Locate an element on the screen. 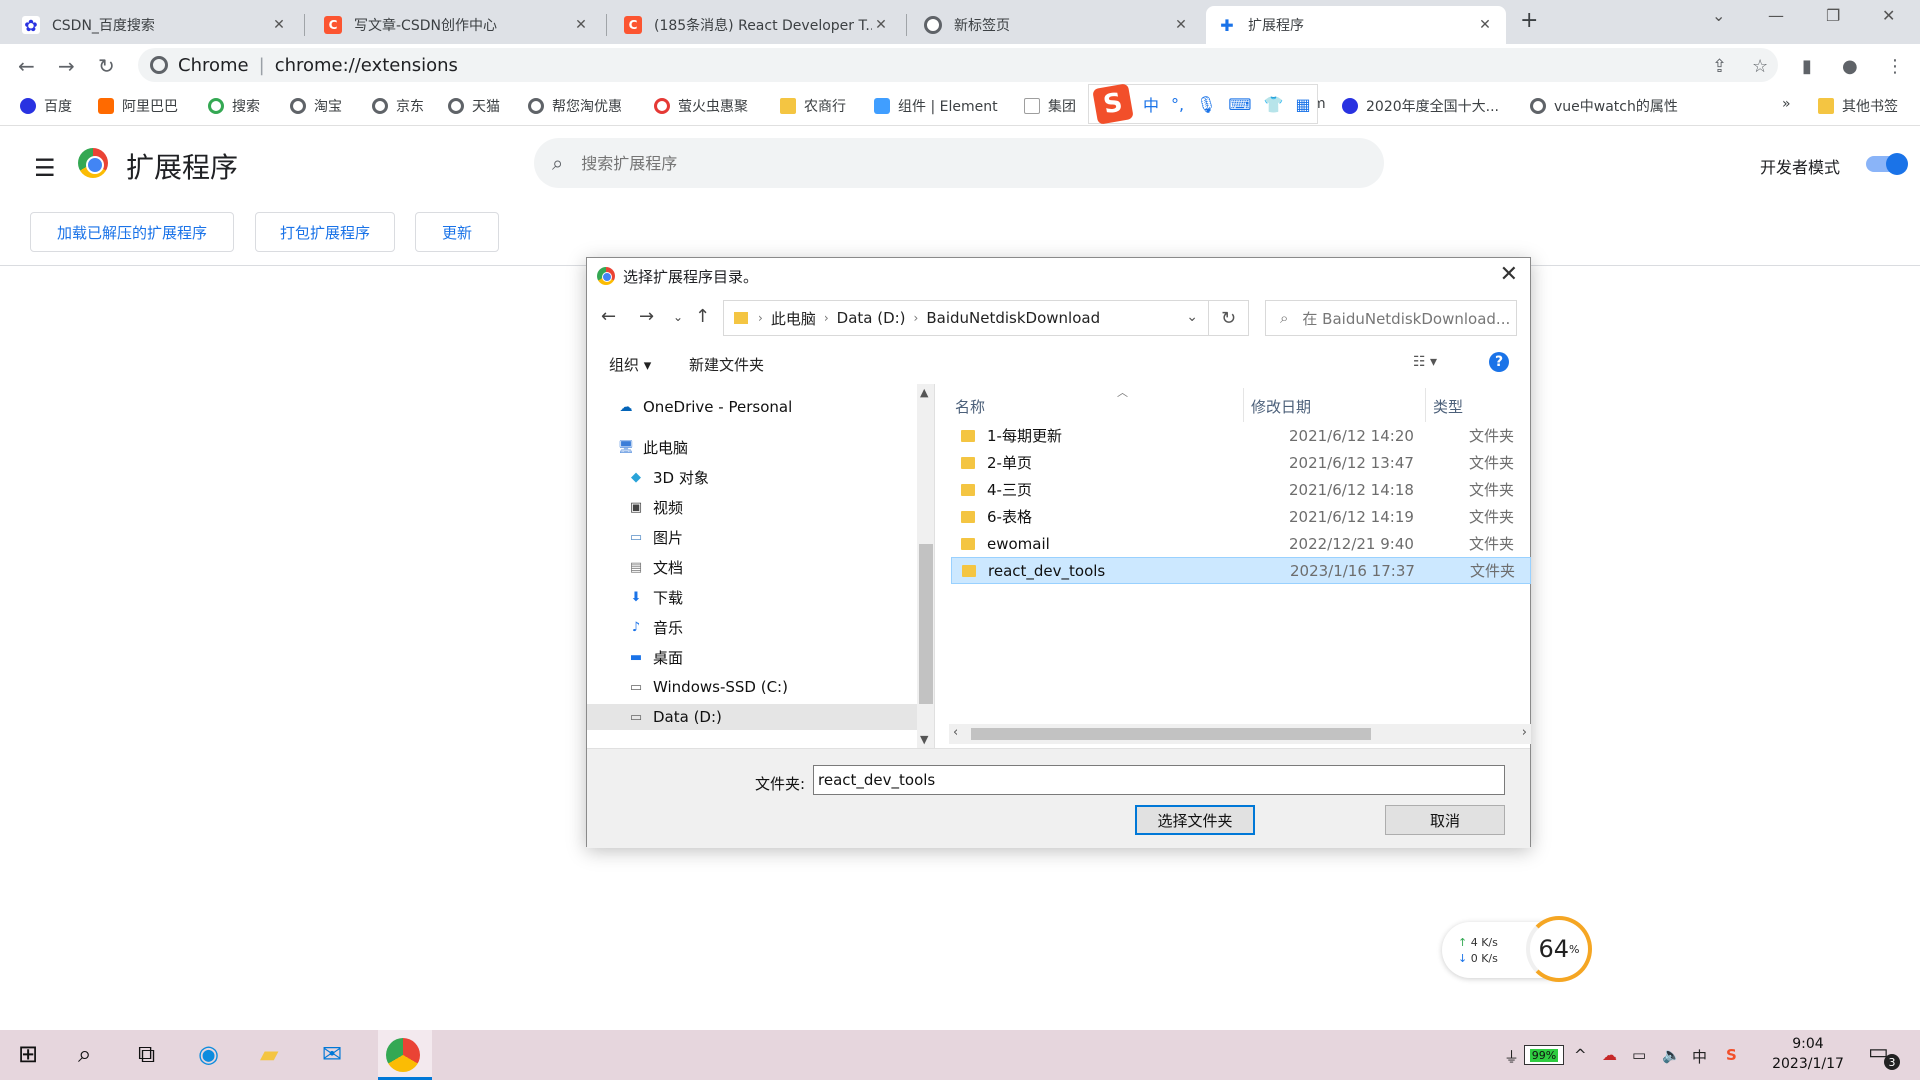  share-icon: ⇪ is located at coordinates (1719, 66).